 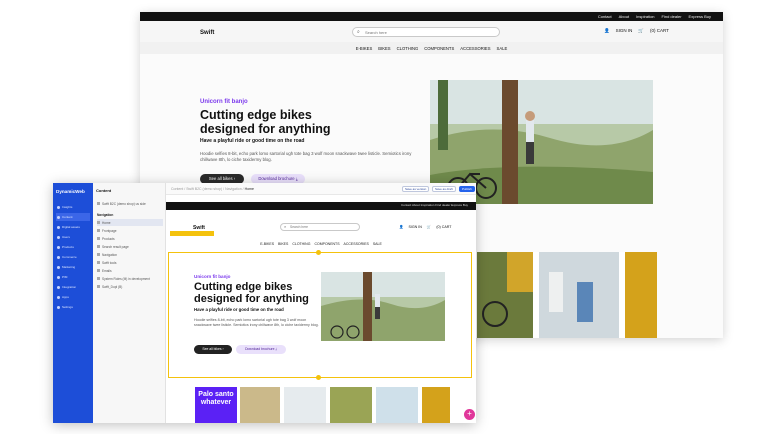 I want to click on sidebar-item-users: Users, so click(x=73, y=237).